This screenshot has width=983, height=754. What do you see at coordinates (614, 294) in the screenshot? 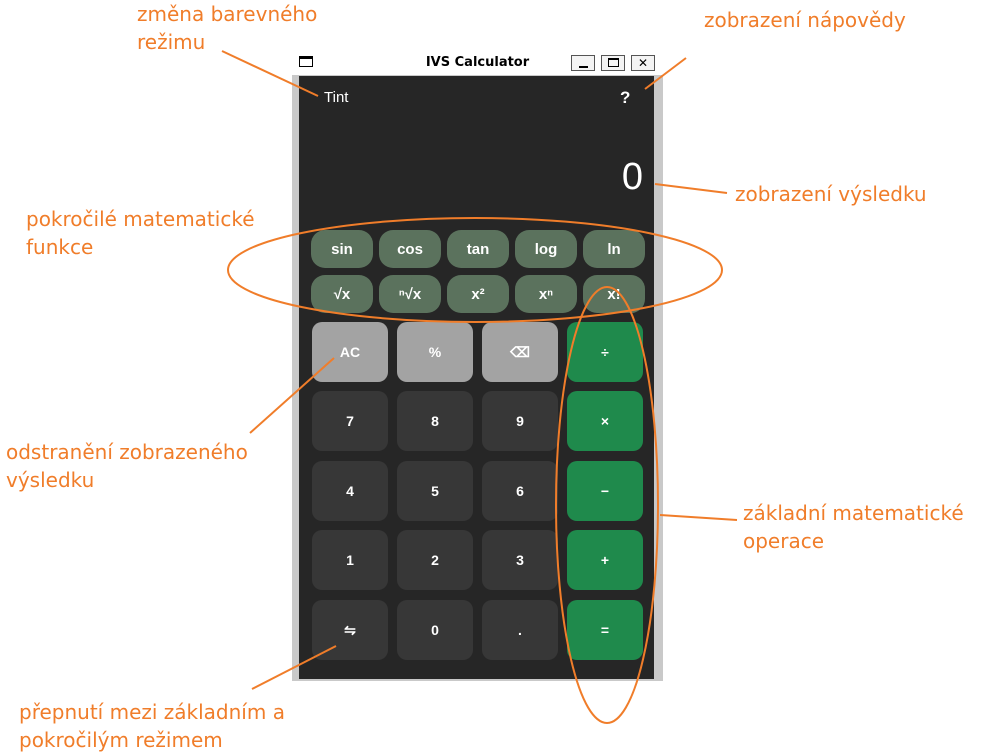
I see `factorial-button: x!` at bounding box center [614, 294].